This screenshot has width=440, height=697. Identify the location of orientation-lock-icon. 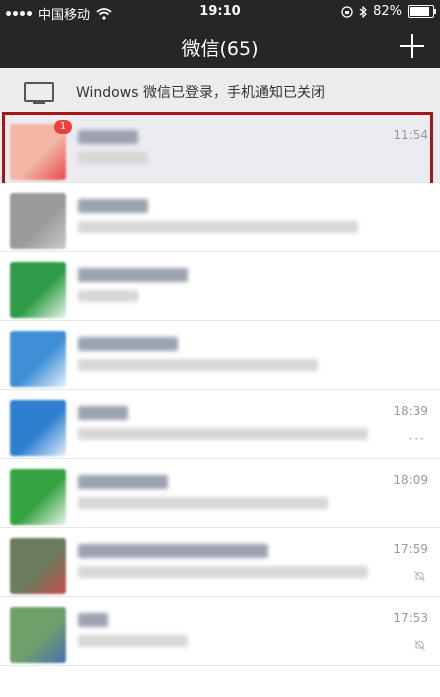
(347, 11).